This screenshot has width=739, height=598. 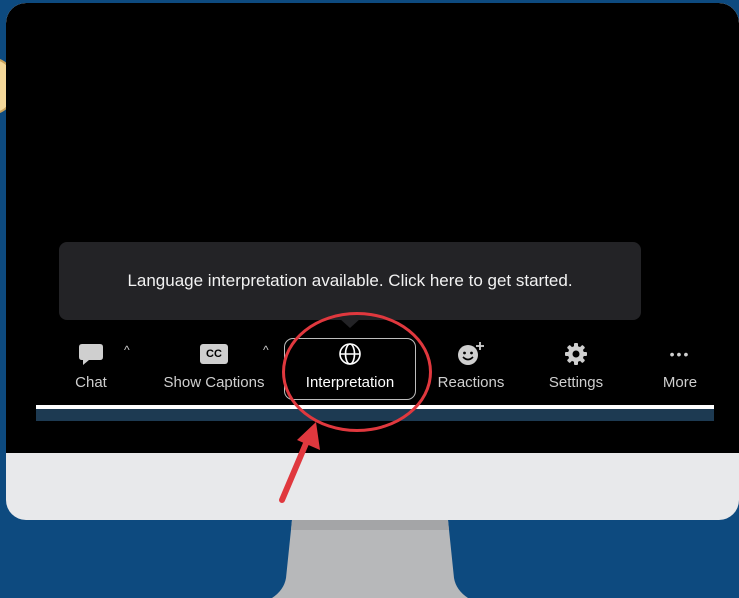 I want to click on chat-bubble-icon, so click(x=91, y=354).